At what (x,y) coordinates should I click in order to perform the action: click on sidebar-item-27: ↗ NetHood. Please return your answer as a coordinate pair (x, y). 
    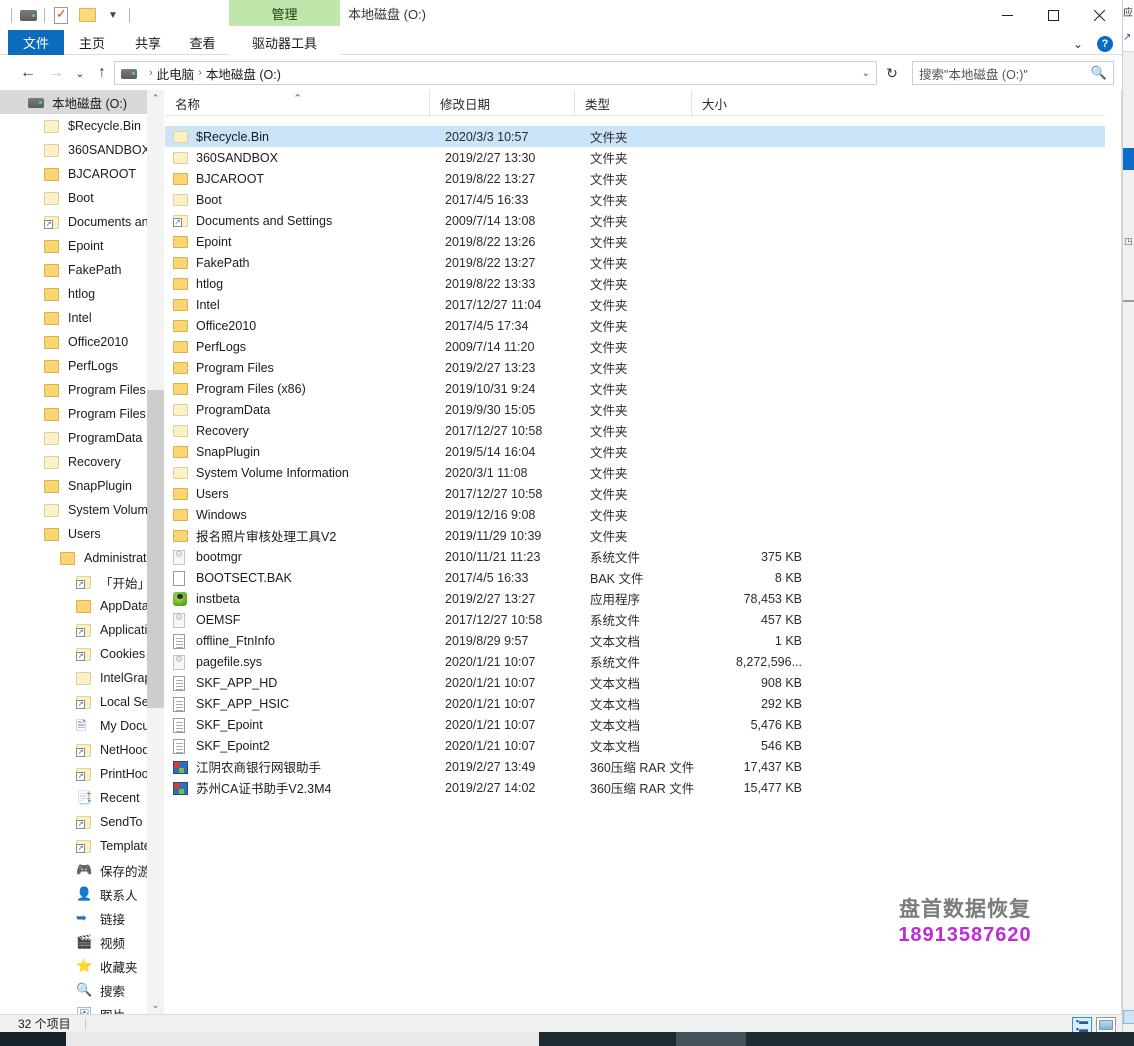
    Looking at the image, I should click on (81, 750).